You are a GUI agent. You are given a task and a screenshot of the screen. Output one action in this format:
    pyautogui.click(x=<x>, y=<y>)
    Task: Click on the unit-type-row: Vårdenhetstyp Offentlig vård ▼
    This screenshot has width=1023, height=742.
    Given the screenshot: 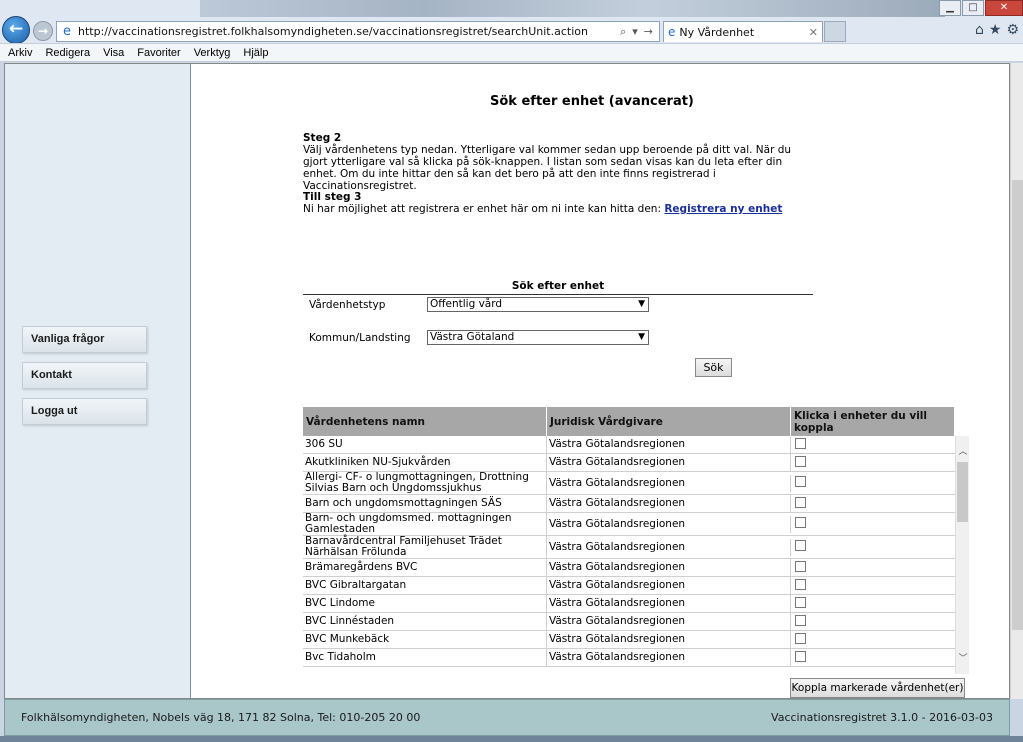 What is the action you would take?
    pyautogui.click(x=479, y=304)
    